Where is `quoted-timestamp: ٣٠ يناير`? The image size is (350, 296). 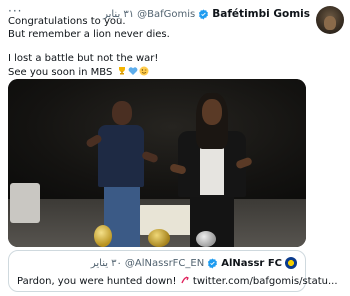
quoted-timestamp: ٣٠ يناير is located at coordinates (106, 263).